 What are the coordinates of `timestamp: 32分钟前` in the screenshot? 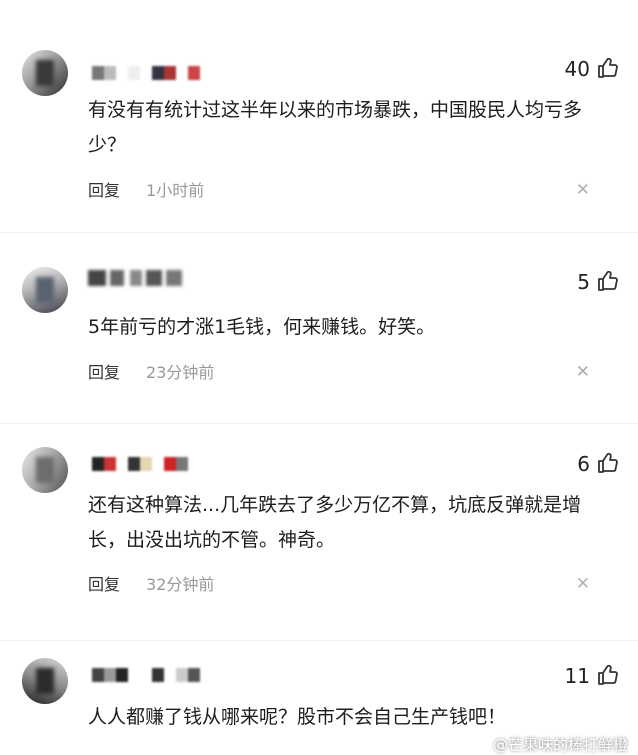 It's located at (180, 584).